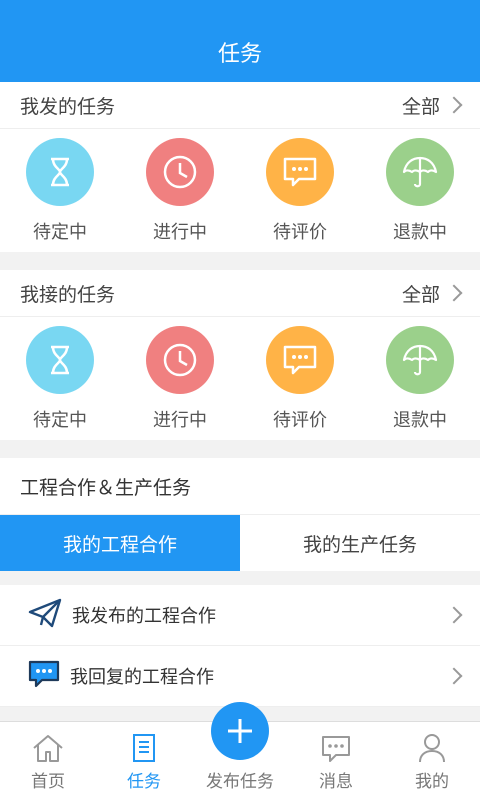 The width and height of the screenshot is (480, 800). What do you see at coordinates (240, 293) in the screenshot?
I see `my-received-header: 我接的任务 全部` at bounding box center [240, 293].